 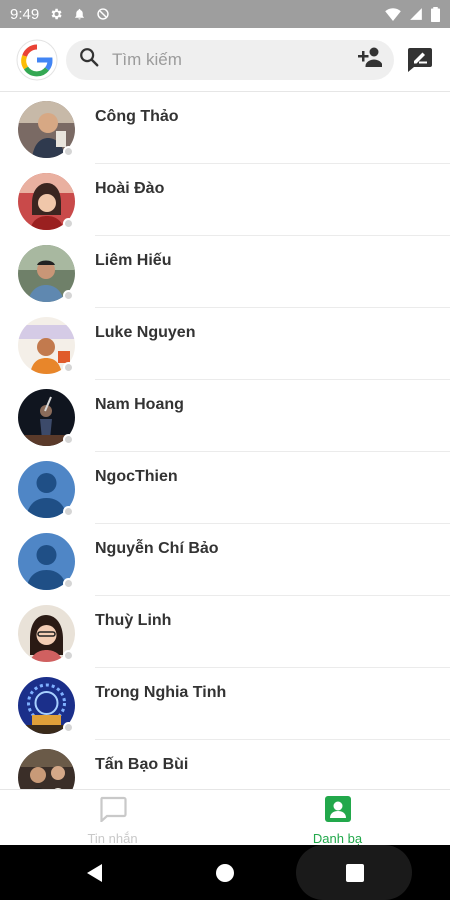 I want to click on contact-row: Thuỳ Linh, so click(x=225, y=632).